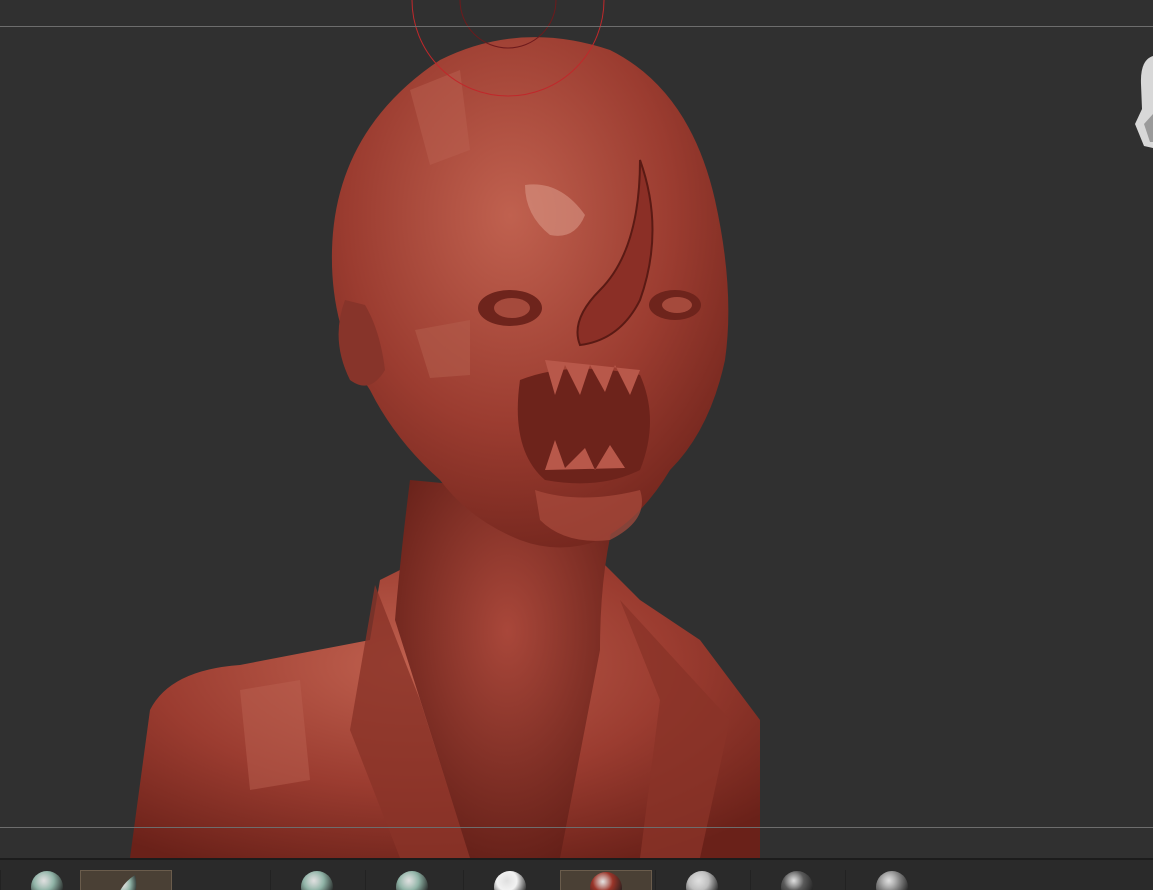 This screenshot has width=1153, height=890. Describe the element at coordinates (576, 26) in the screenshot. I see `viewport-guide-top` at that location.